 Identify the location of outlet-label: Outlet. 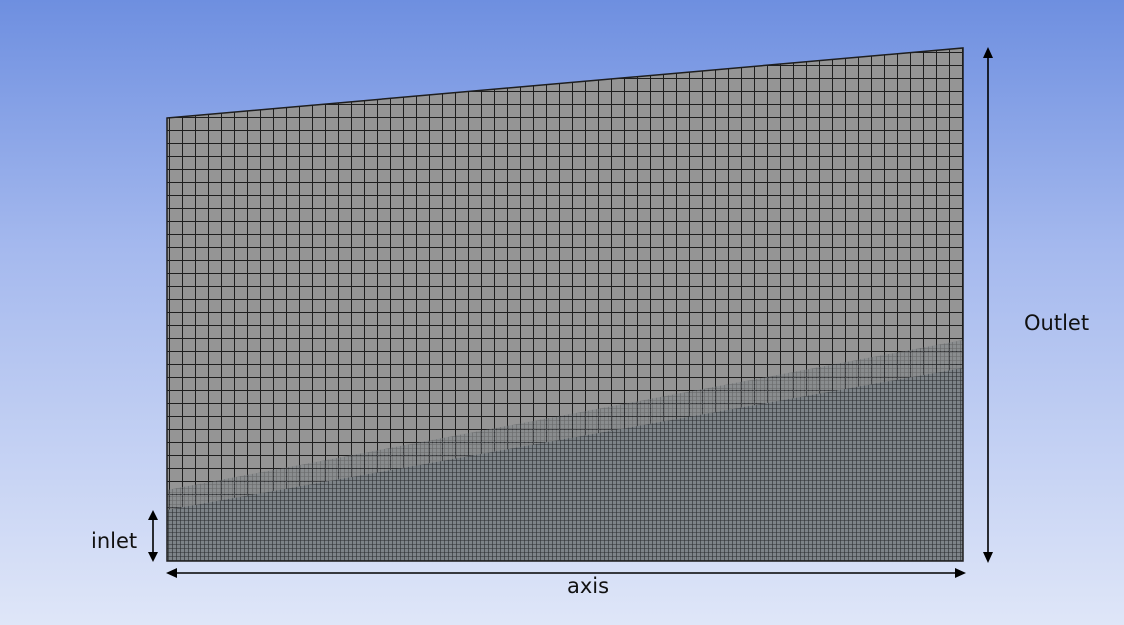
(1056, 323).